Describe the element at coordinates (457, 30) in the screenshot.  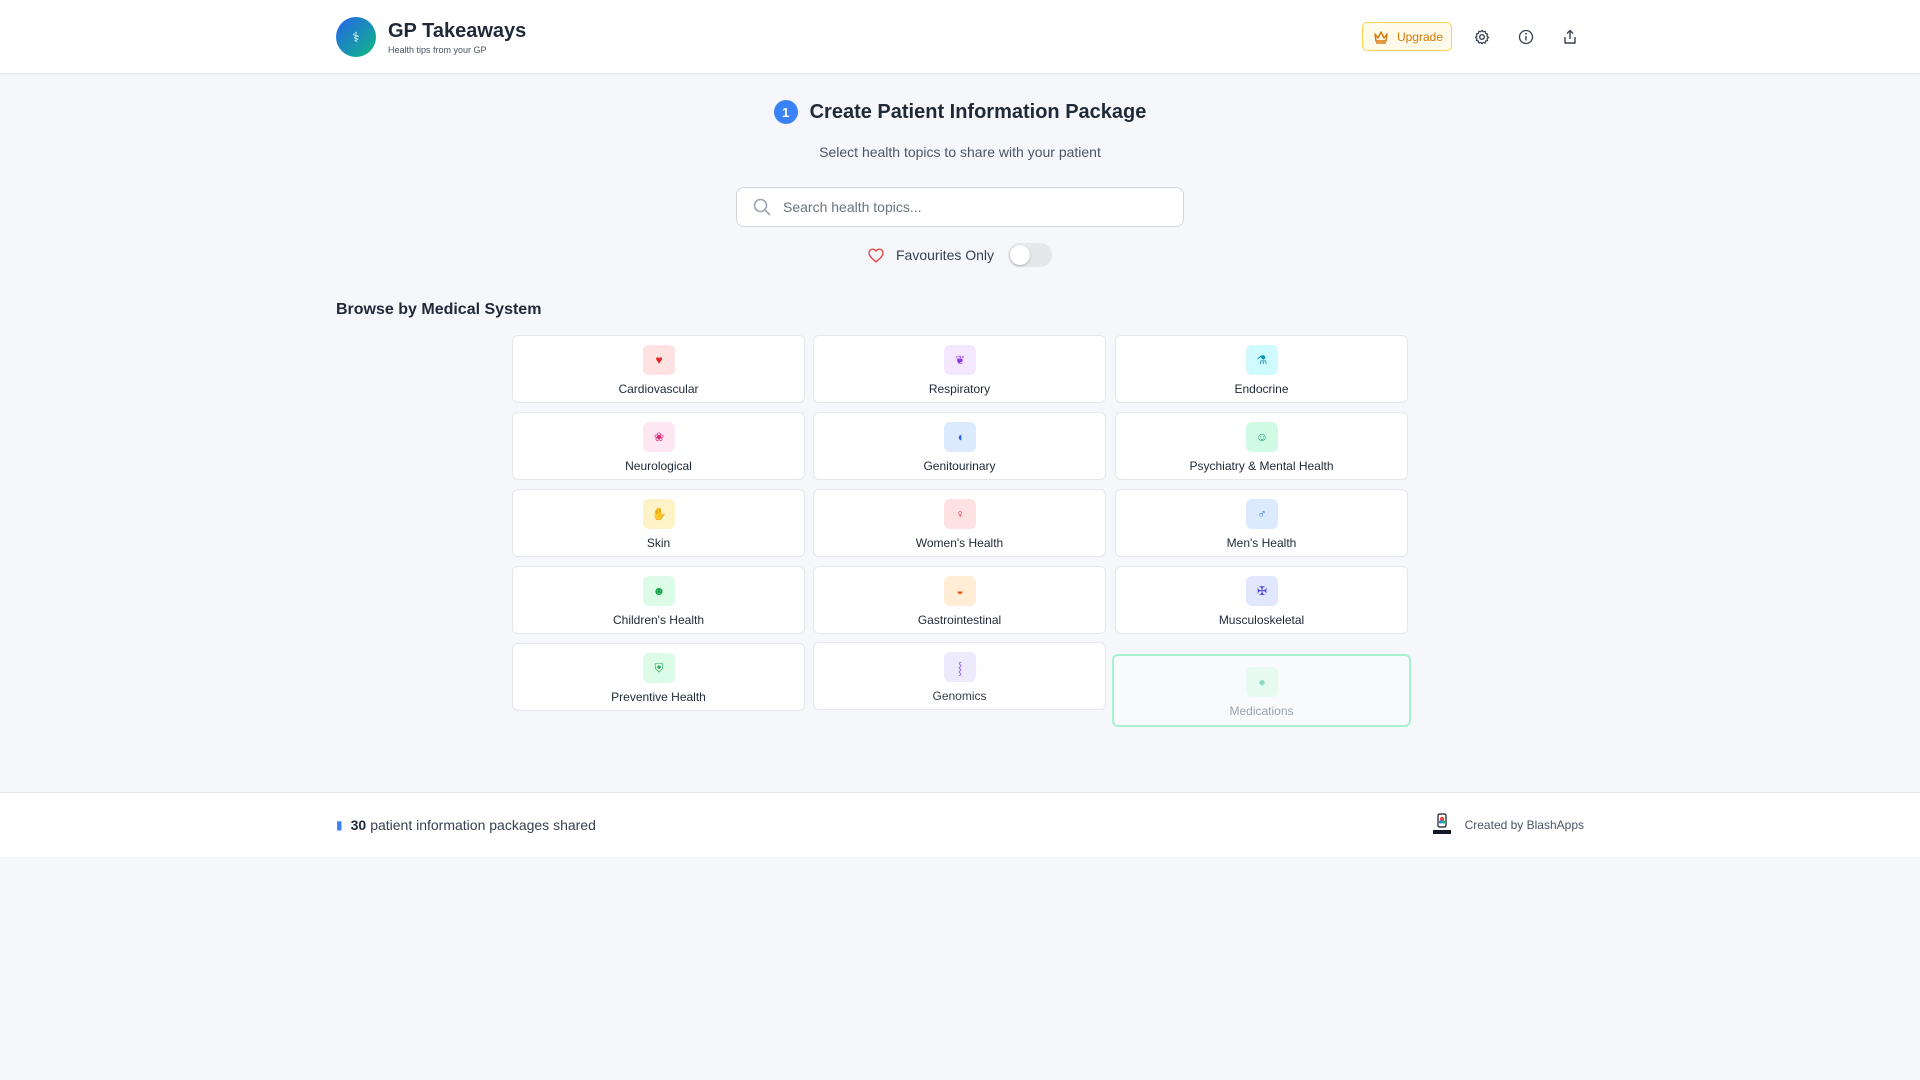
I see `app-title: GP Takeaways` at that location.